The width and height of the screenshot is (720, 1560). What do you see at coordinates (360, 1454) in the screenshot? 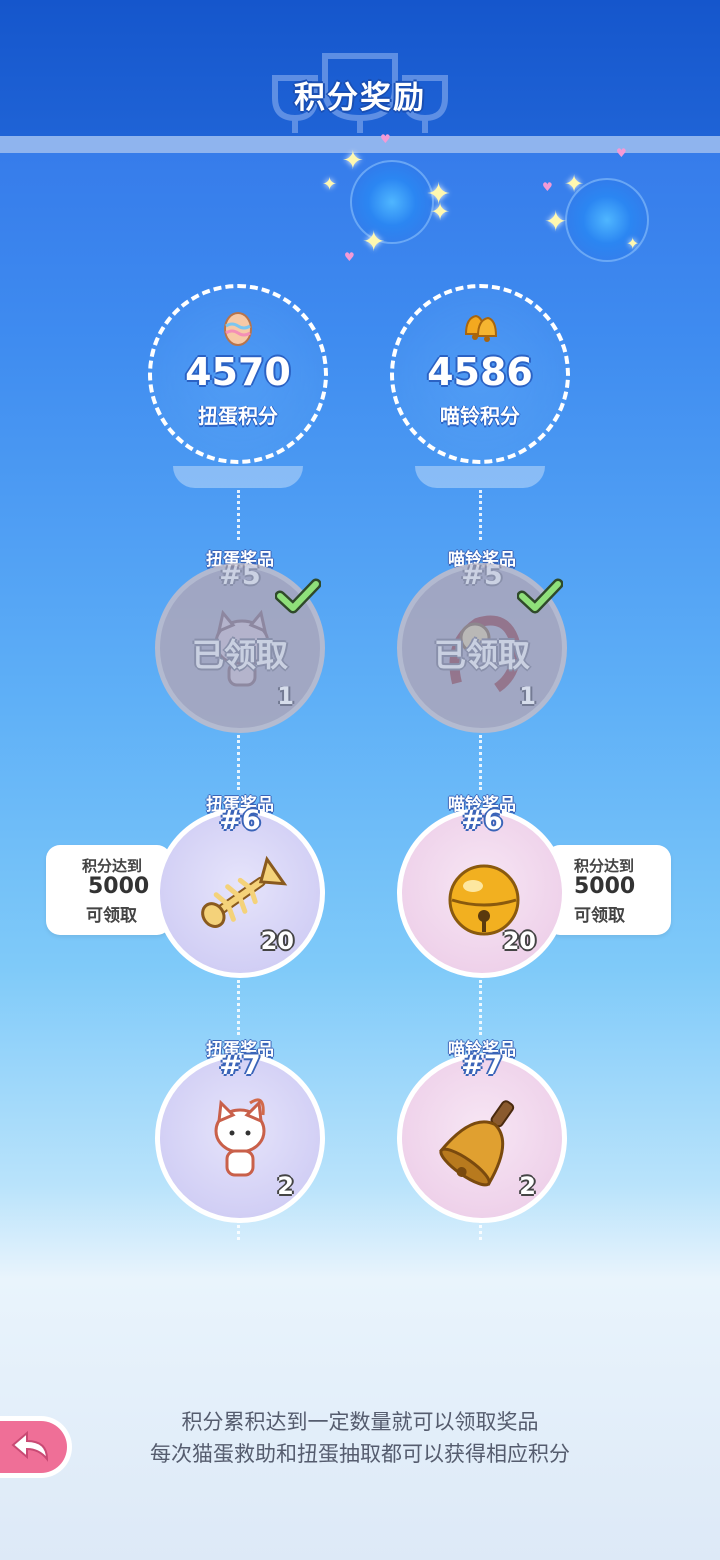
I see `footer-hint-line2: 每次猫蛋救助和扭蛋抽取都可以获得相应积分` at bounding box center [360, 1454].